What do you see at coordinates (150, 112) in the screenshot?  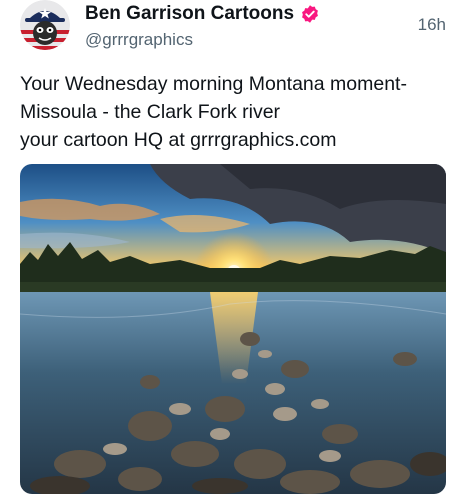 I see `post-text-line: Missoula - the Clark Fork river` at bounding box center [150, 112].